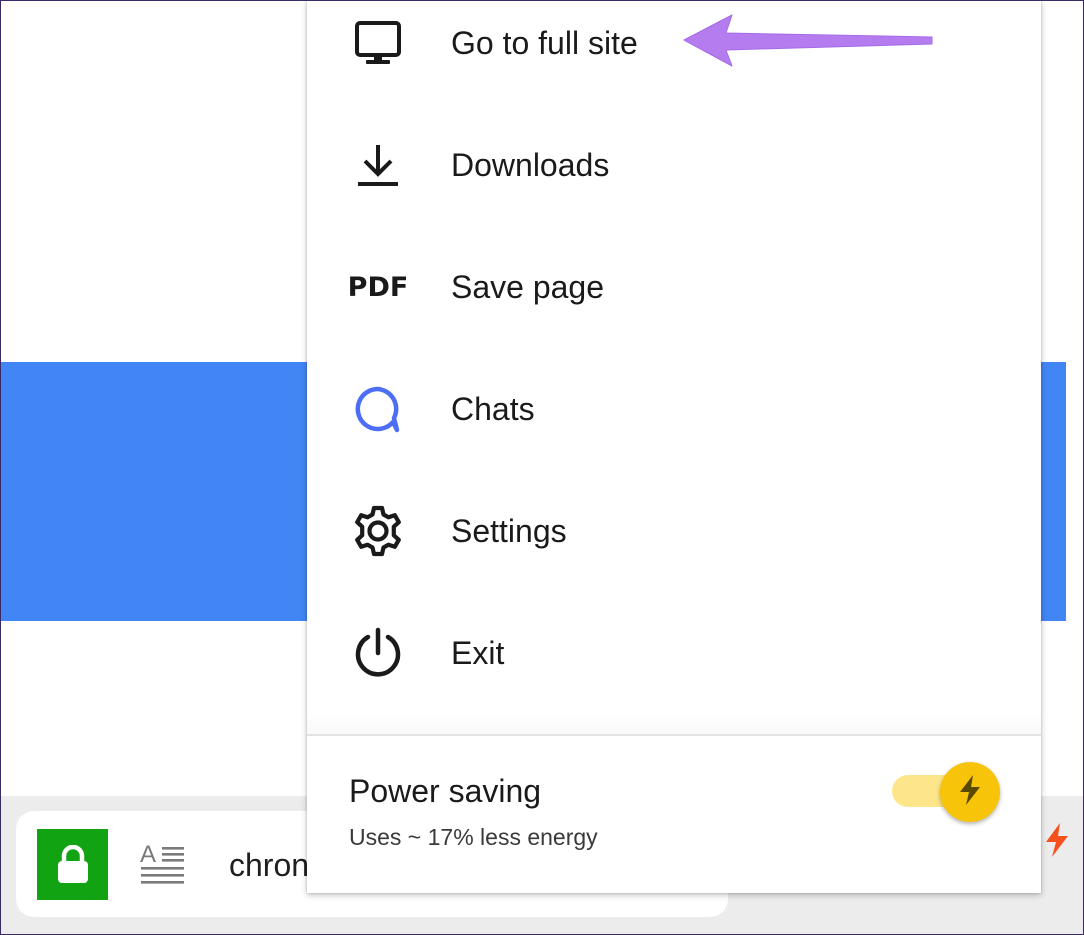 The width and height of the screenshot is (1084, 935). I want to click on menu-item-save-page: PDF Save page, so click(674, 287).